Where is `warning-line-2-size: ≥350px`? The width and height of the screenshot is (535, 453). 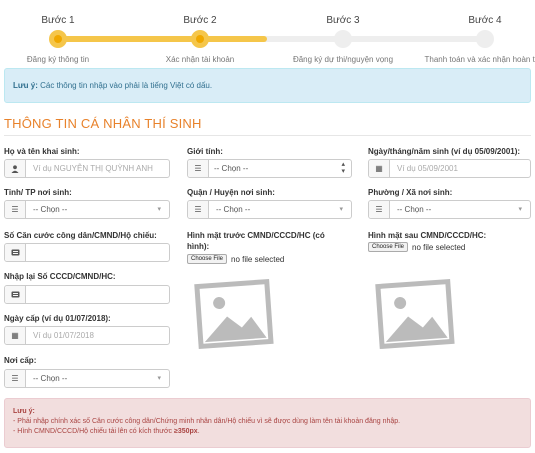
warning-line-2-size: ≥350px is located at coordinates (186, 431).